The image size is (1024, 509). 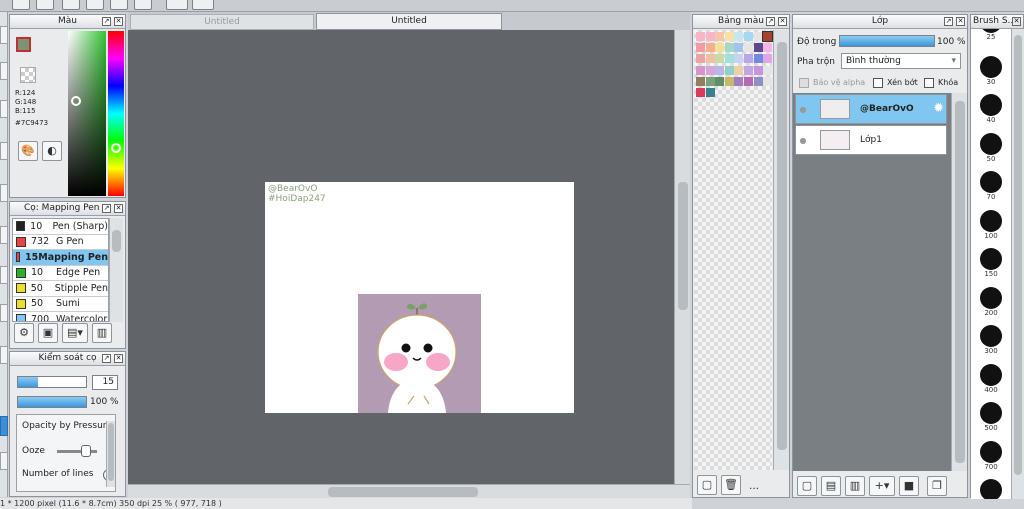 I want to click on new-vector-layer-icon: ▤, so click(x=831, y=486).